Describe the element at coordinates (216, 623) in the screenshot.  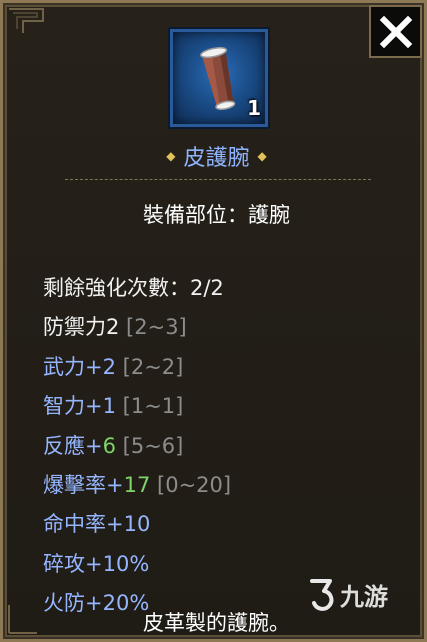
I see `item-description: 皮革製的護腕。` at that location.